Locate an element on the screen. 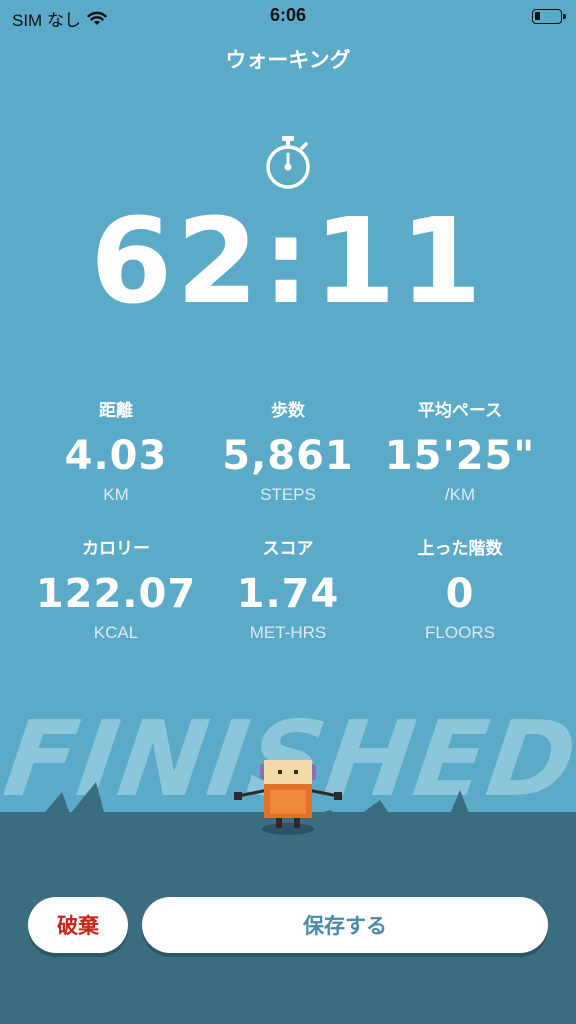  stat-average-pace: 平均ペース 15'25" /KM is located at coordinates (460, 452).